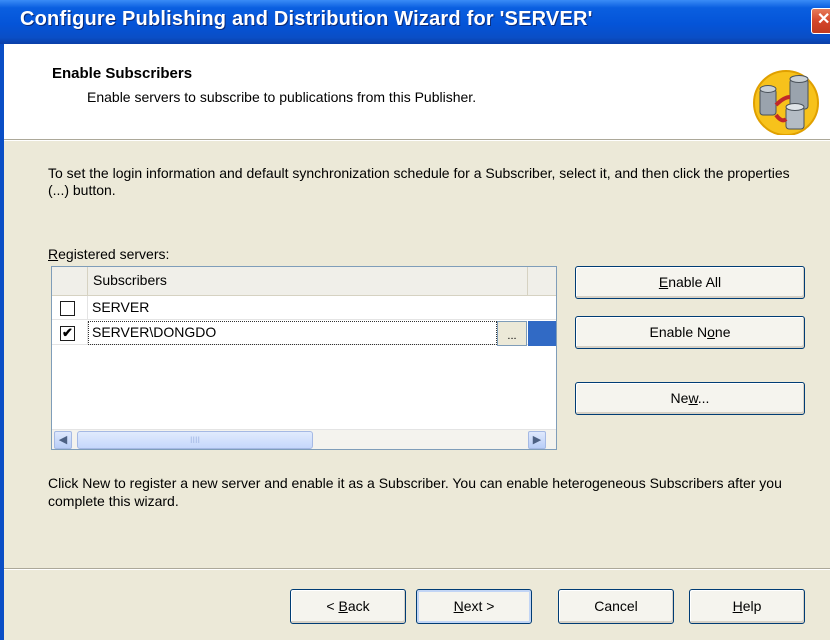  Describe the element at coordinates (679, 398) in the screenshot. I see `new-label-prefix: Ne` at that location.